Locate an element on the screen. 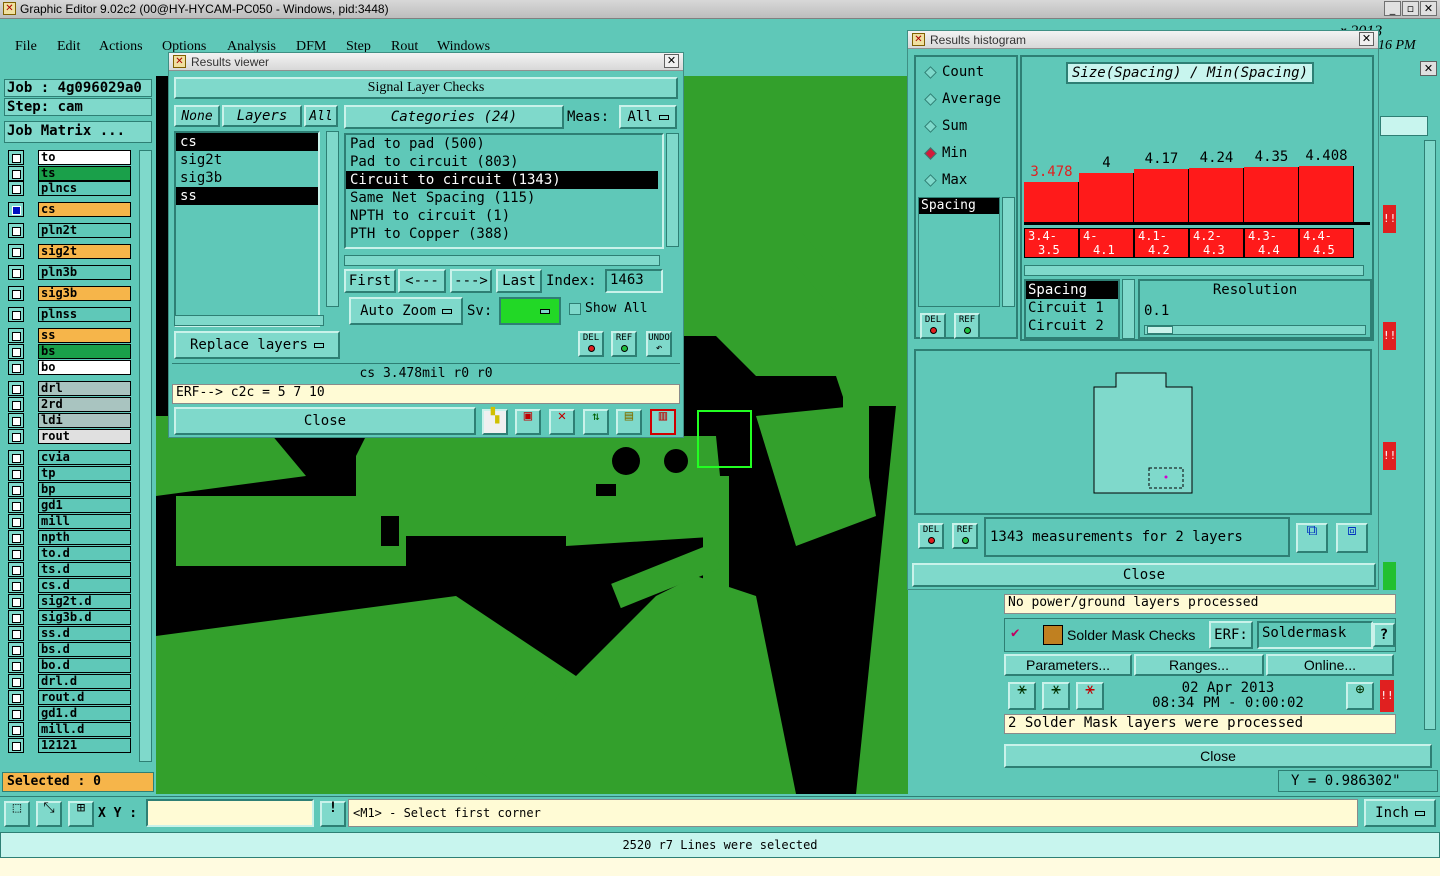 The image size is (1440, 876). layer-row-bp: bp is located at coordinates (69, 489).